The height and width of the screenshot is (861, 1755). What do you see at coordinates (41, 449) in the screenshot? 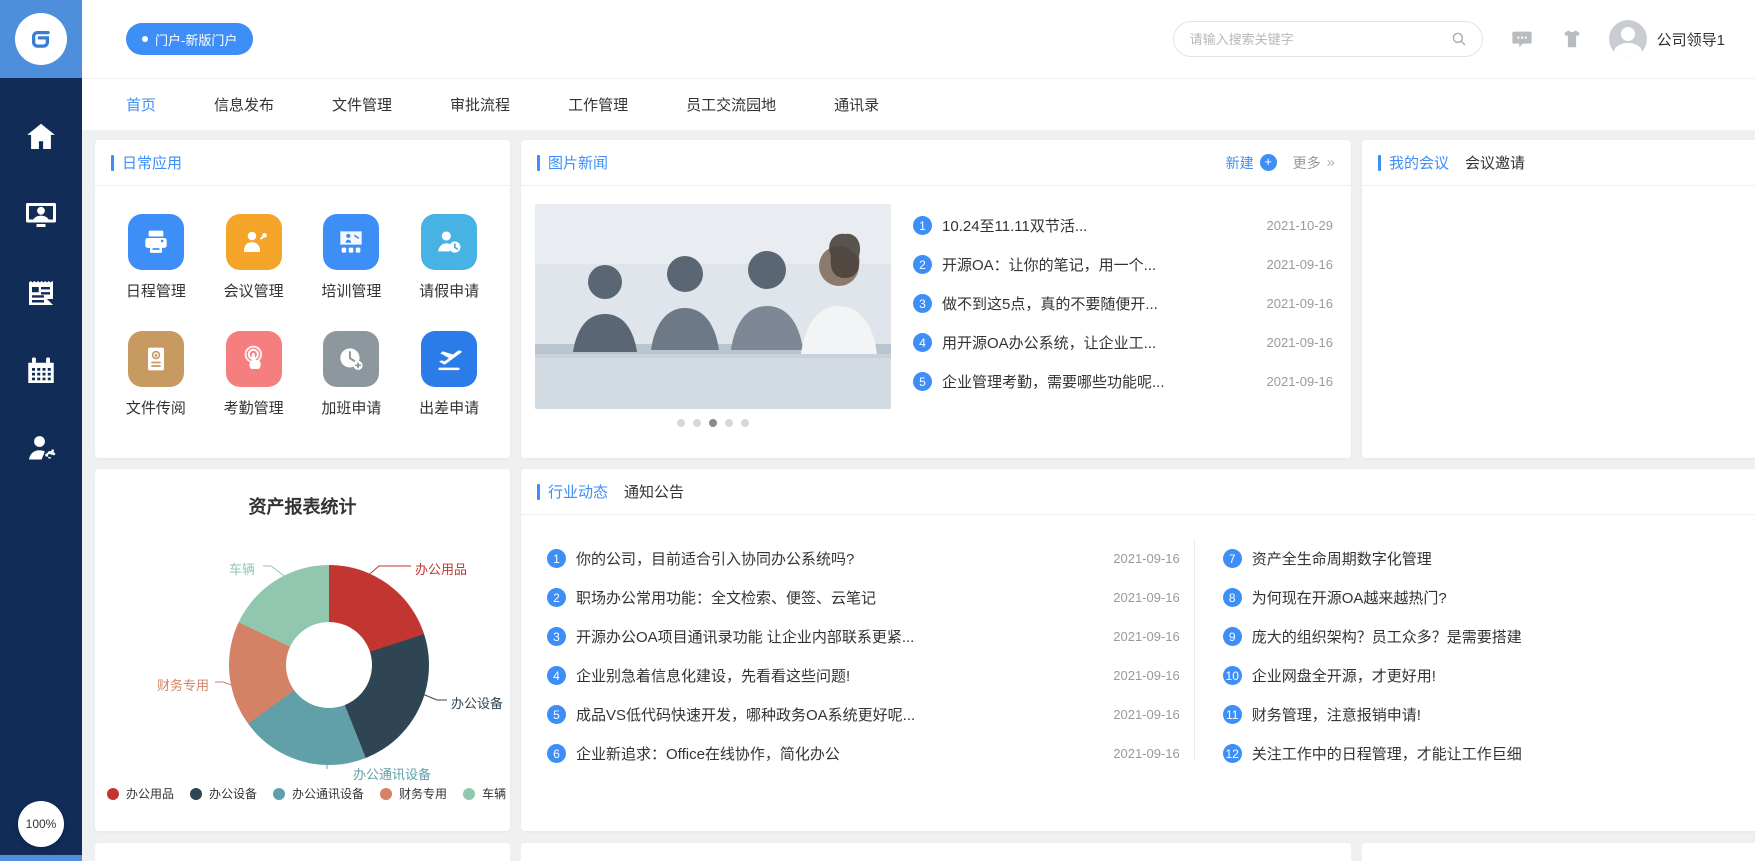
I see `user-settings-icon` at bounding box center [41, 449].